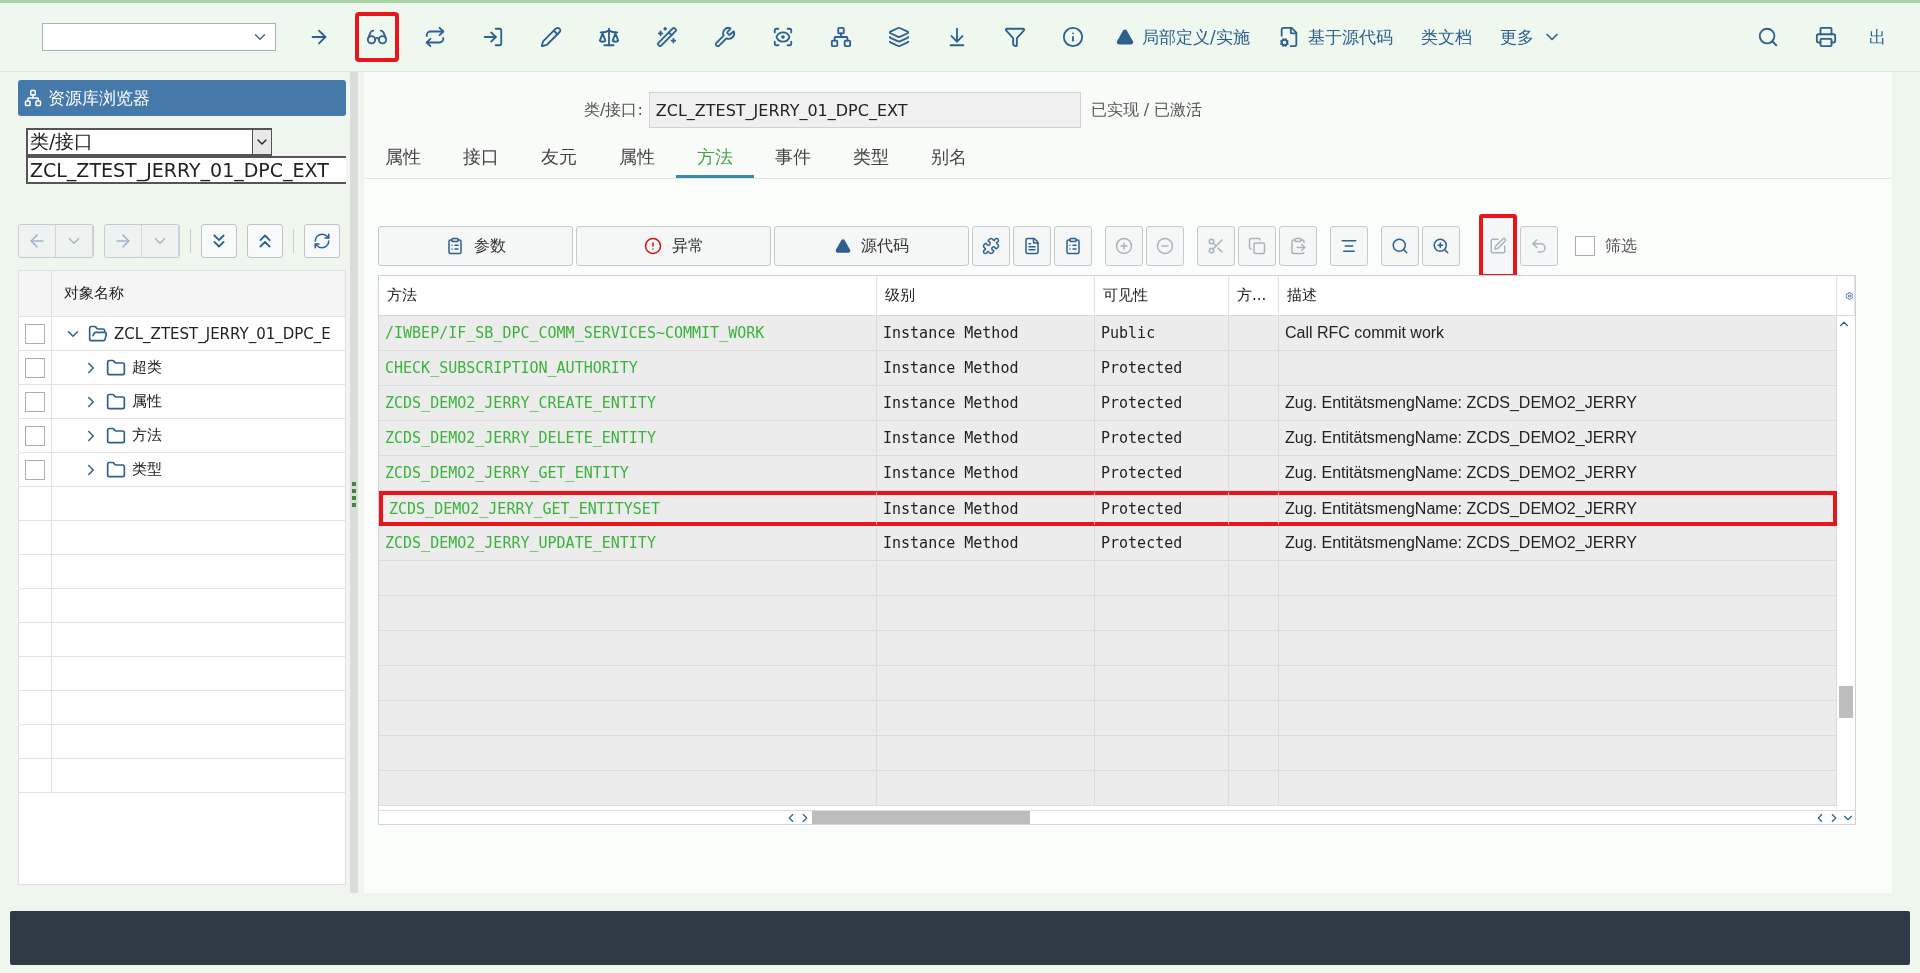 This screenshot has height=973, width=1920. What do you see at coordinates (628, 438) in the screenshot?
I see `table-cell: ZCDS_DEMO2_JERRY_DELETE_ENTITY` at bounding box center [628, 438].